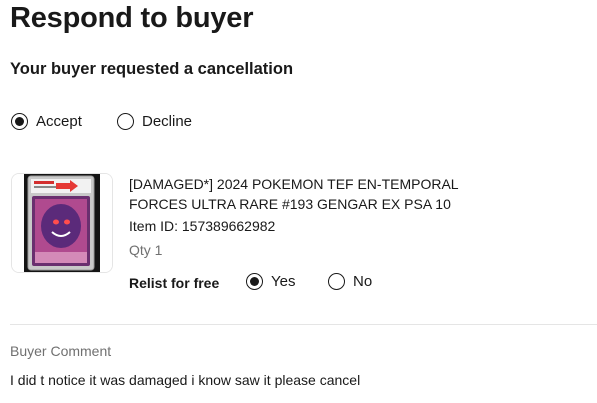  I want to click on relist-yes-label: Yes, so click(283, 281).